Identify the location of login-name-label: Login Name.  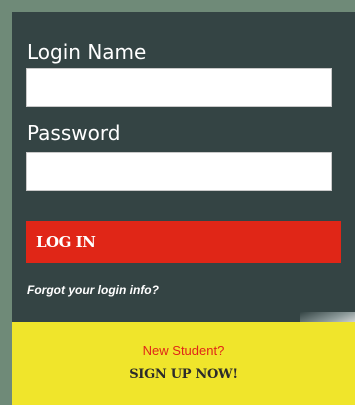
(87, 52).